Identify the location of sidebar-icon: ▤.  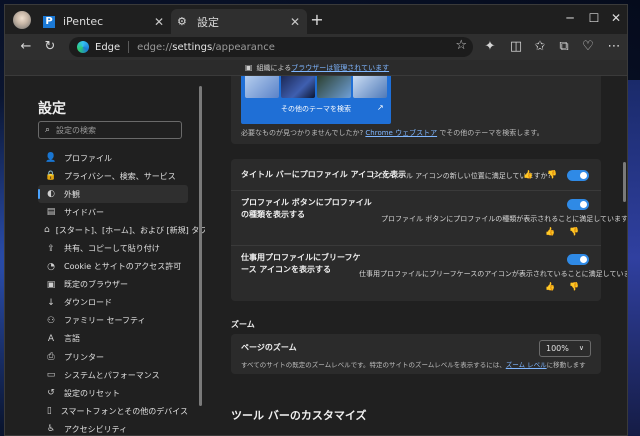
(51, 212).